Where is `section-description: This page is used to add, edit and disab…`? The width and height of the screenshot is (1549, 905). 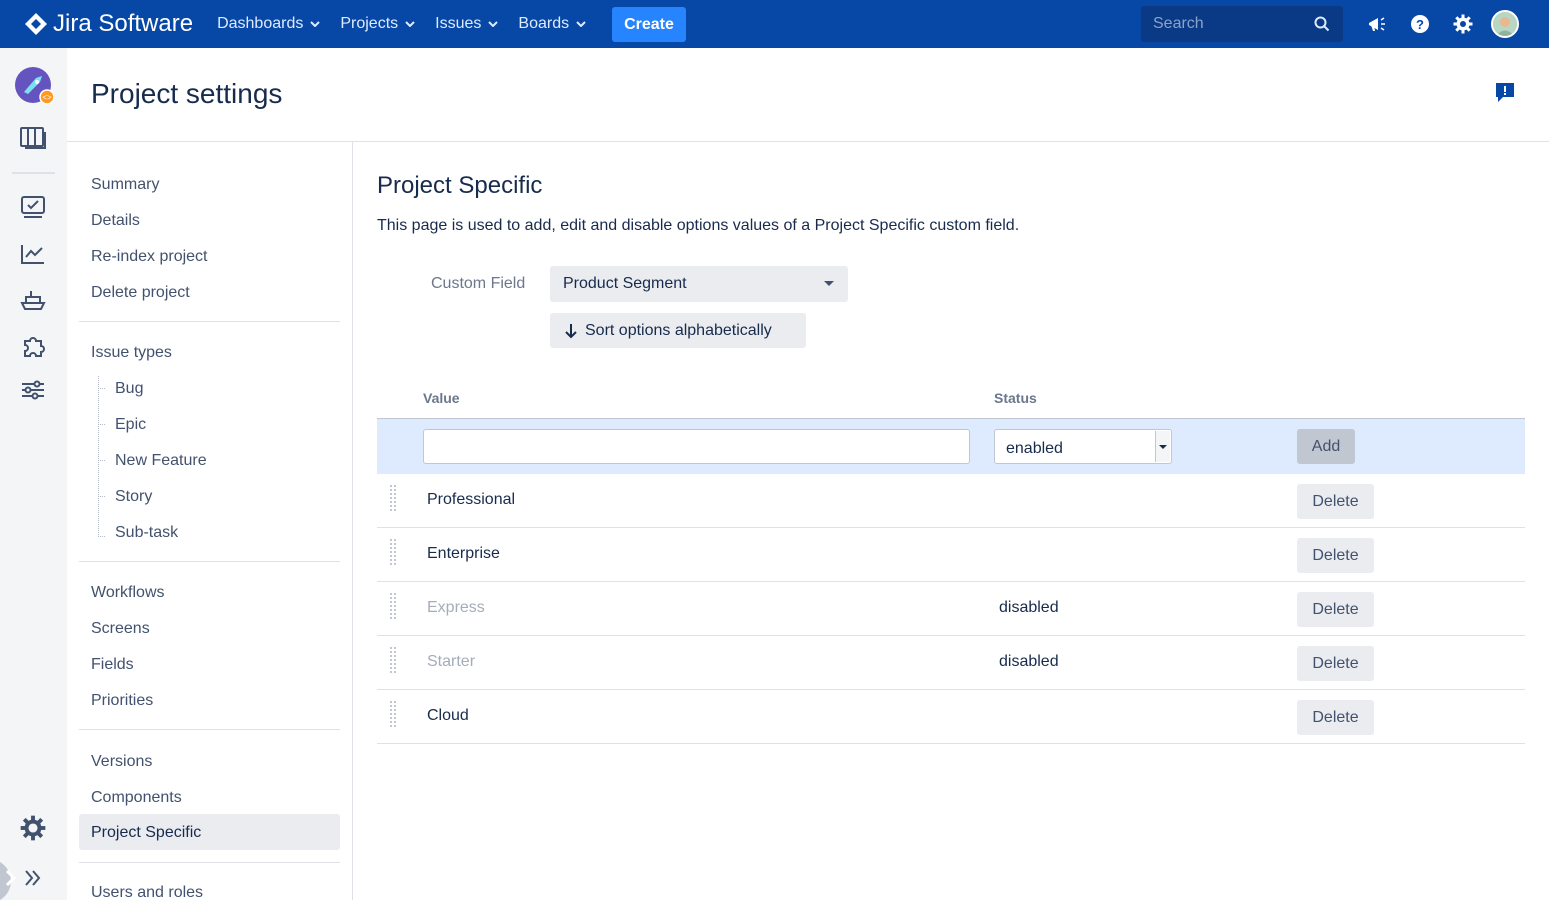 section-description: This page is used to add, edit and disab… is located at coordinates (698, 225).